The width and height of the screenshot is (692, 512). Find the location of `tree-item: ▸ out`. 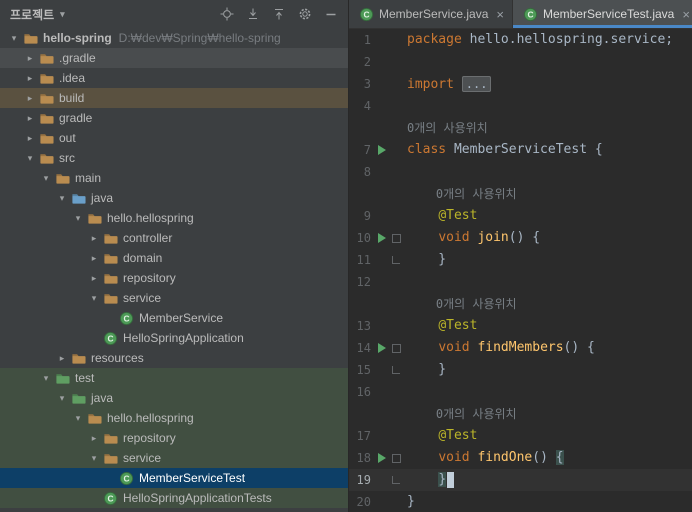

tree-item: ▸ out is located at coordinates (174, 138).